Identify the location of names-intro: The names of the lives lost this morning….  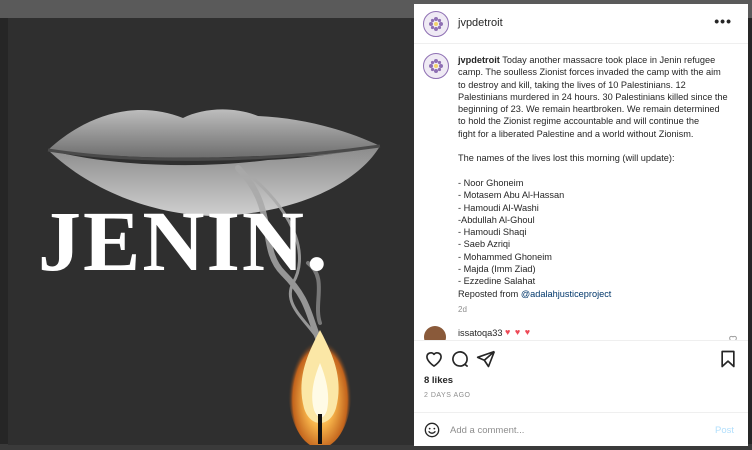
(566, 158).